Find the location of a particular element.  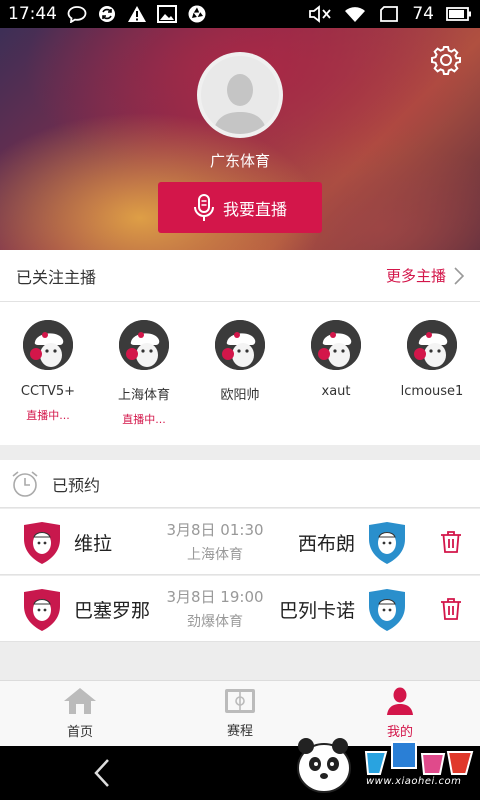

tab-home-label: 首页 is located at coordinates (79, 732).